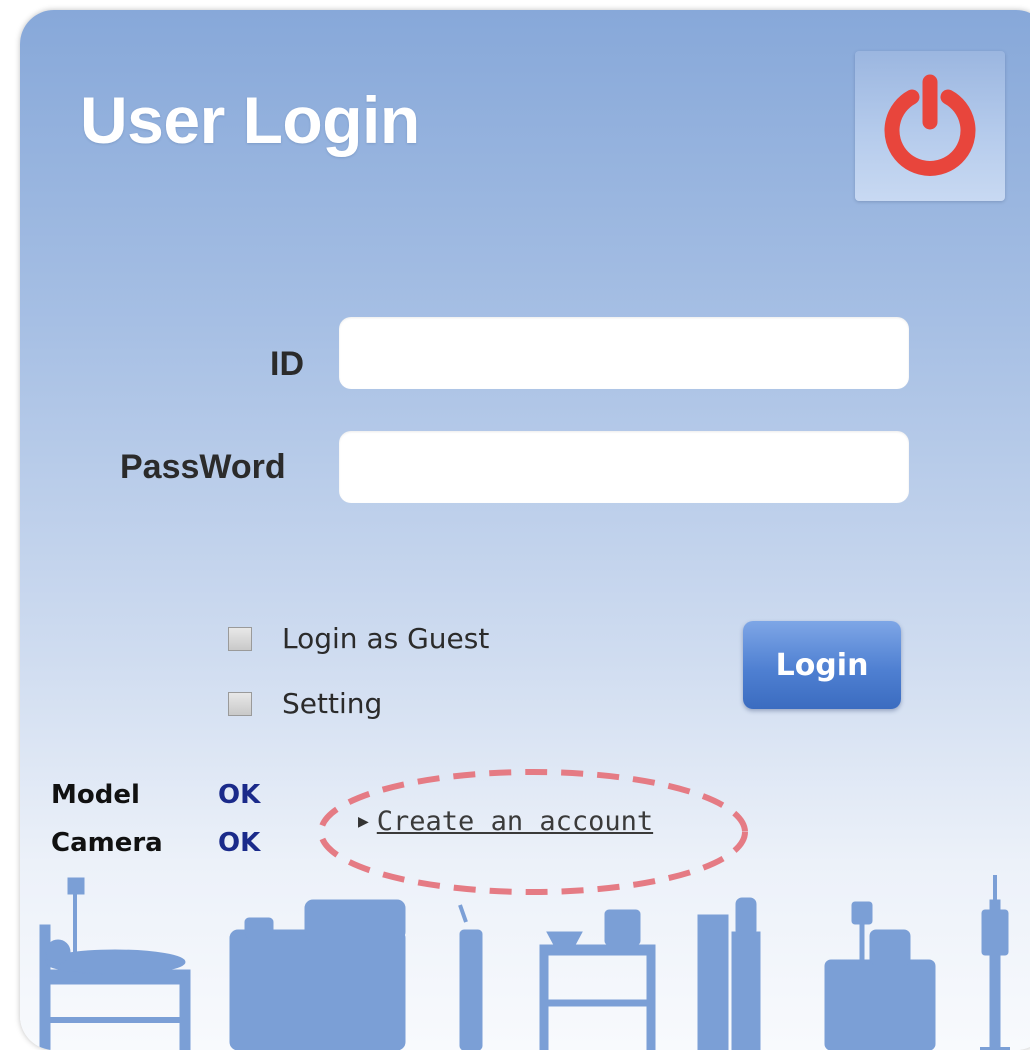 This screenshot has height=1050, width=1030. Describe the element at coordinates (624, 353) in the screenshot. I see `id-input` at that location.